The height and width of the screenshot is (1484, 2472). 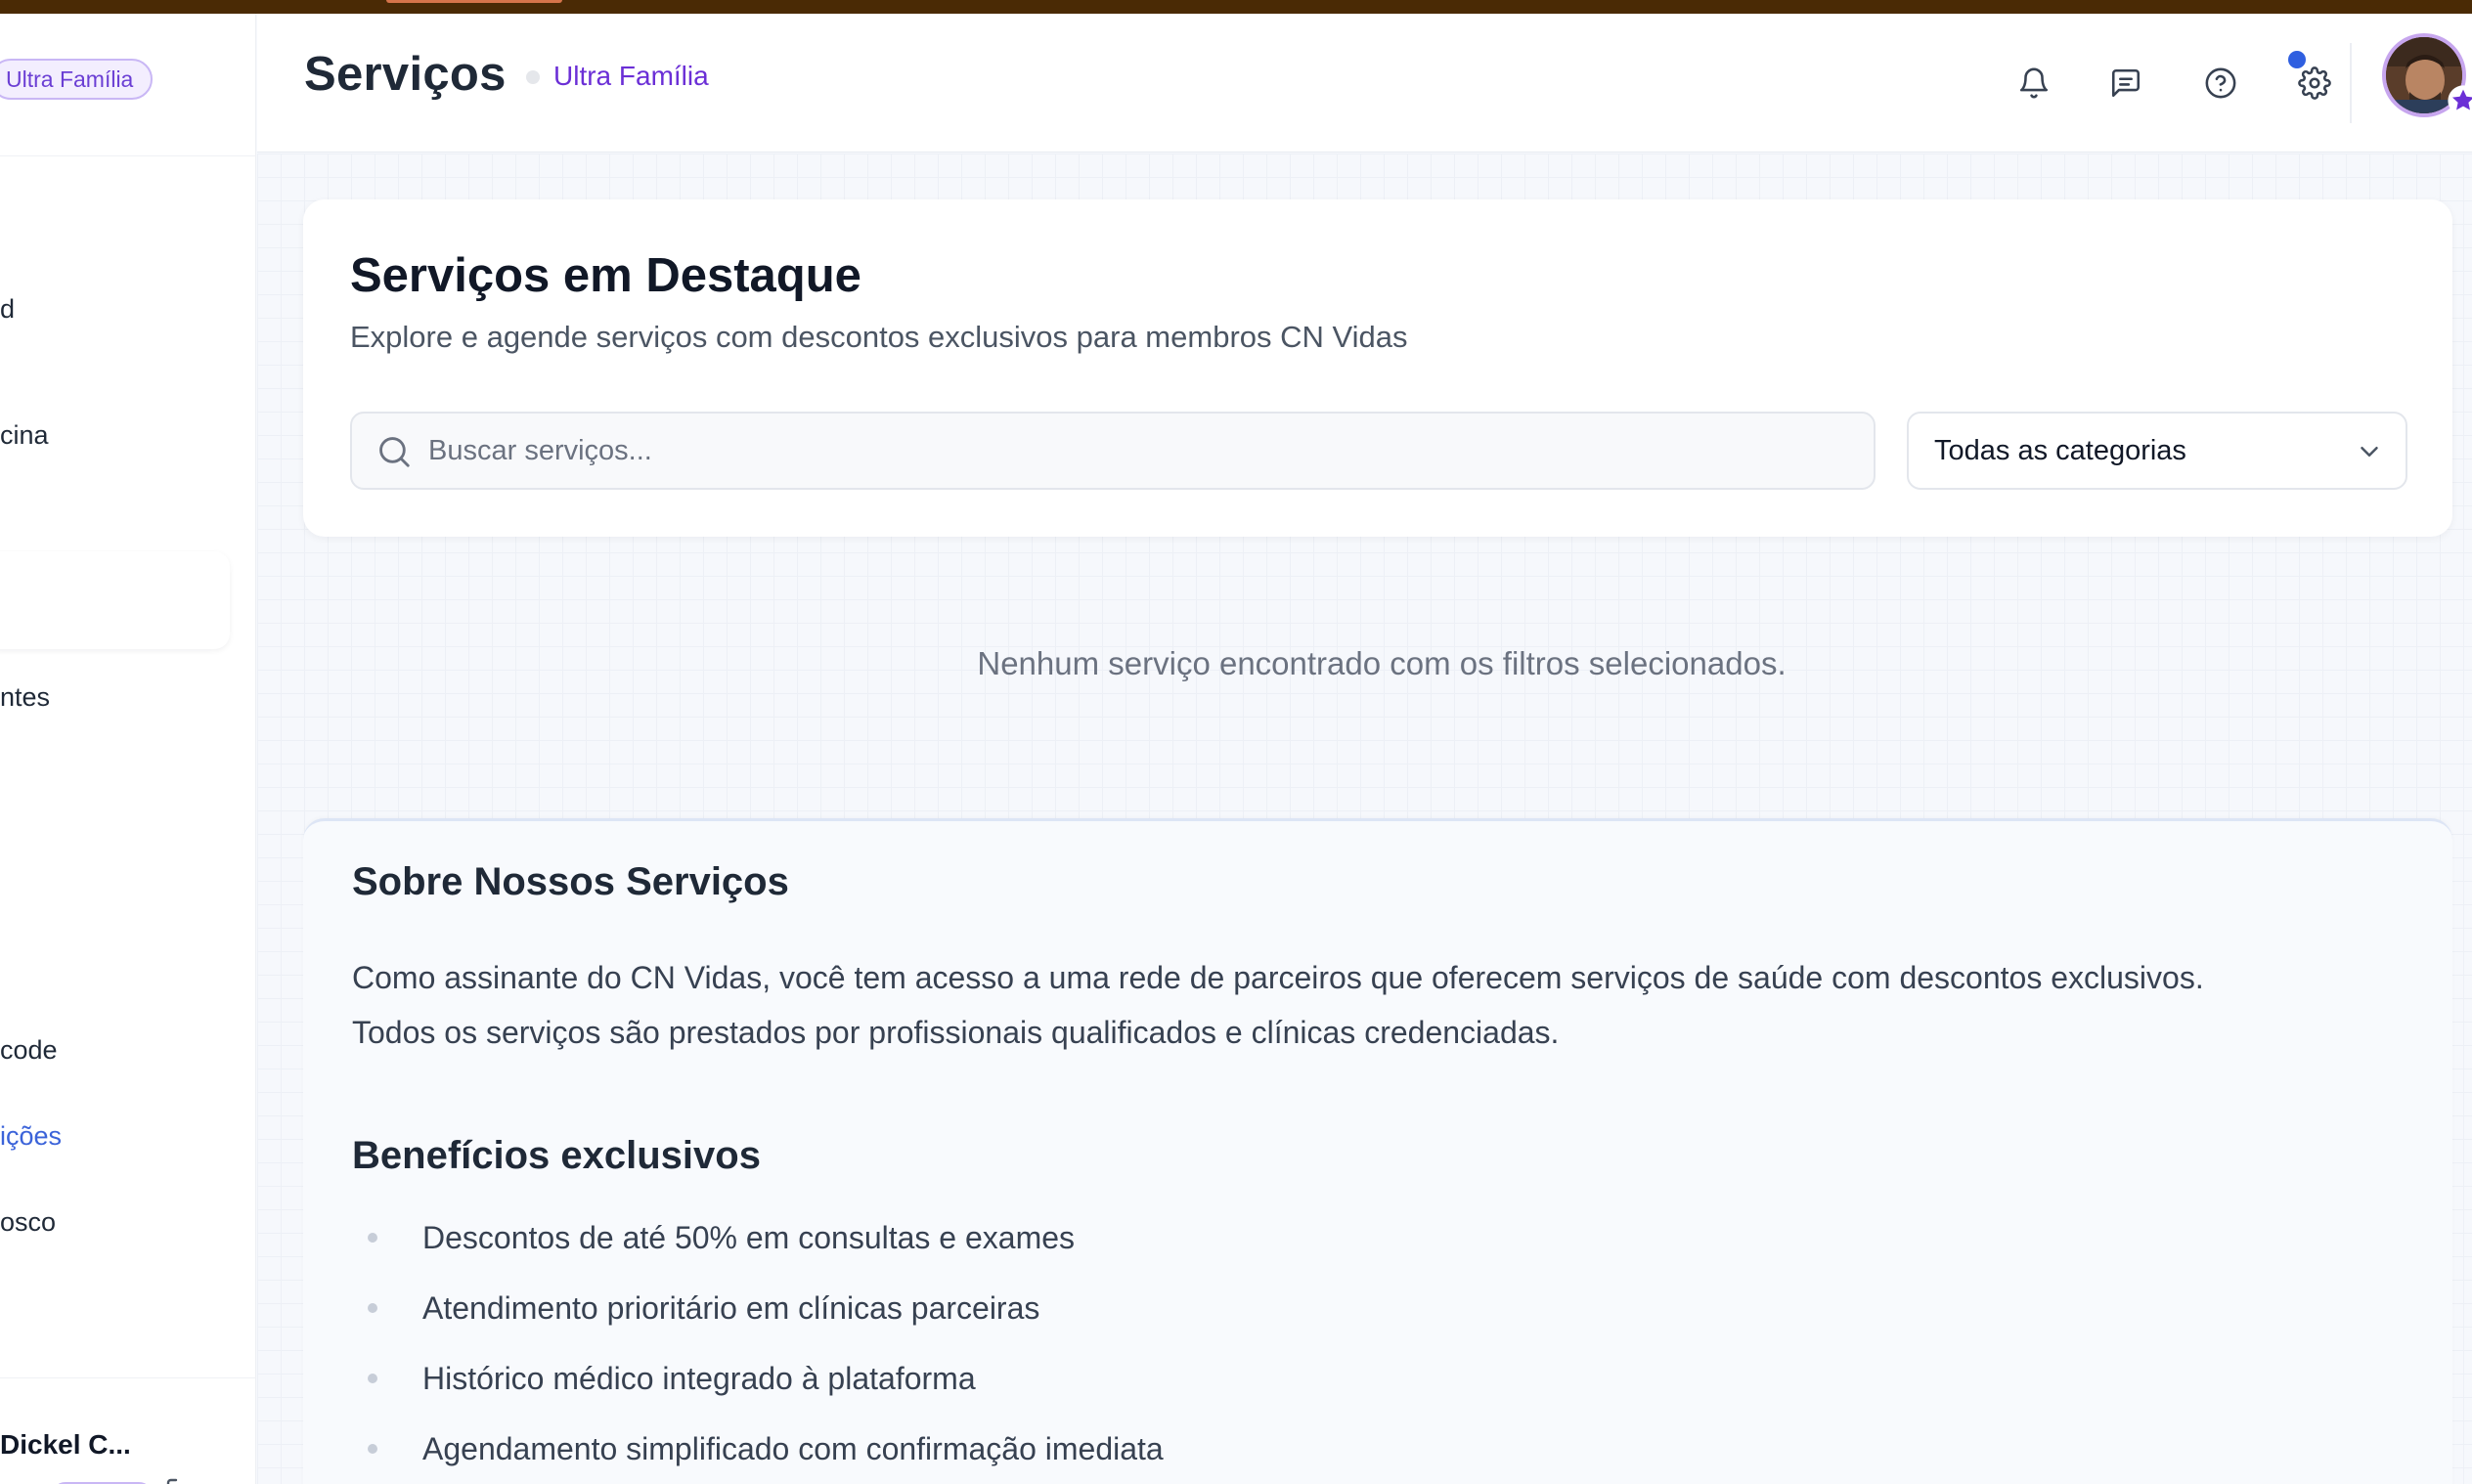 What do you see at coordinates (557, 1155) in the screenshot?
I see `benefits-title: Benefícios exclusivos` at bounding box center [557, 1155].